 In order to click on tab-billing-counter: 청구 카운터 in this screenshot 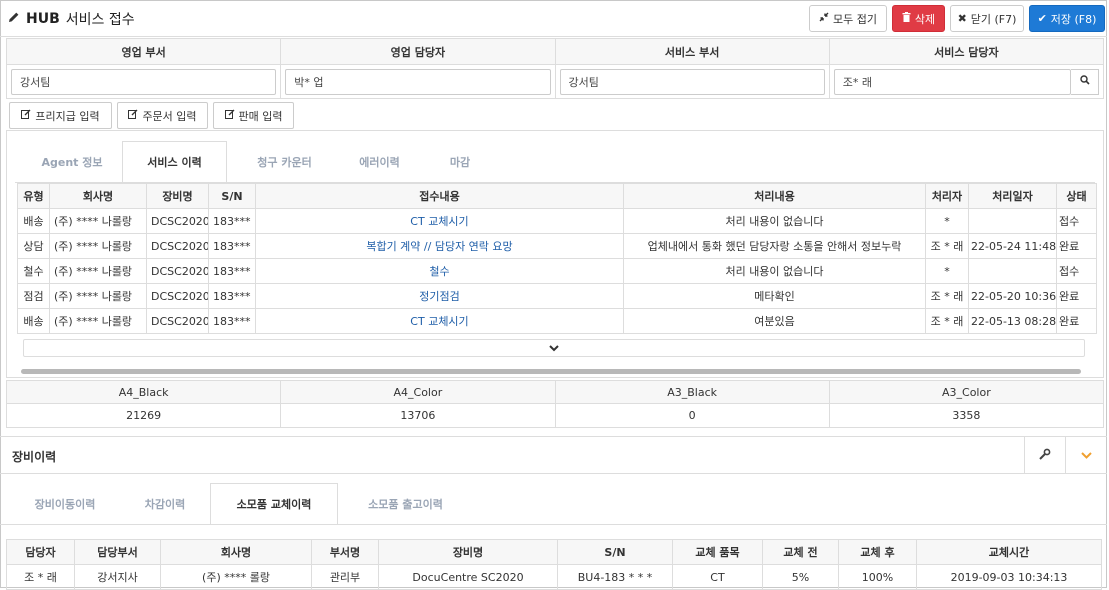, I will do `click(284, 162)`.